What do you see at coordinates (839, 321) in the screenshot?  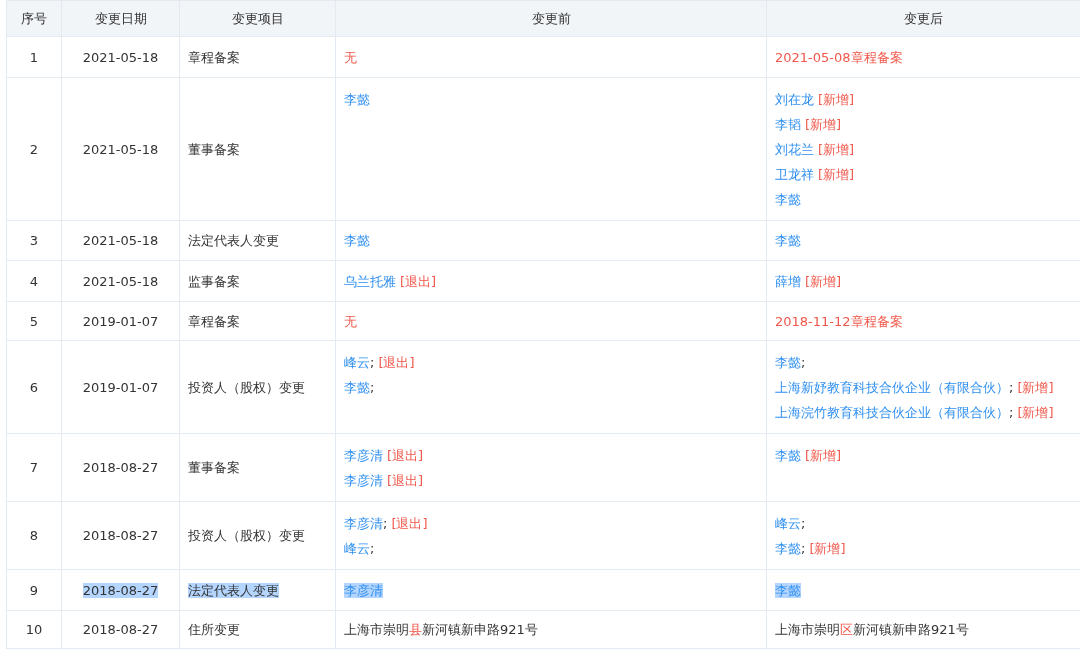 I see `change-text: 2018-11-12章程备案` at bounding box center [839, 321].